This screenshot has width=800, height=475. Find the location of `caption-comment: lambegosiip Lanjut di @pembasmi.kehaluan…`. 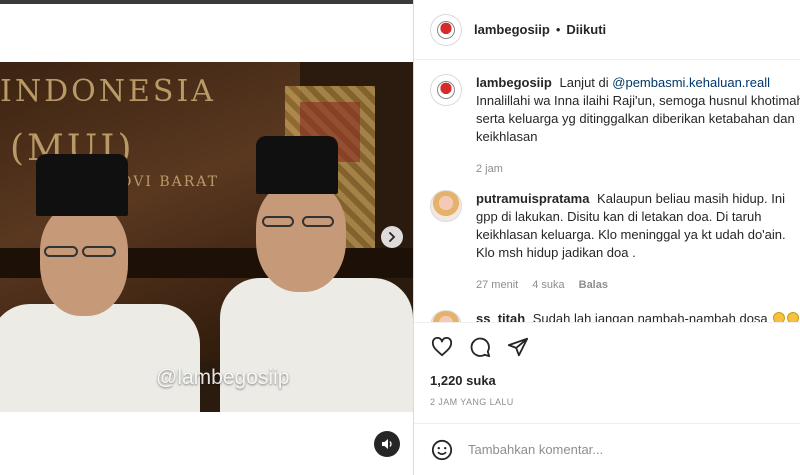

caption-comment: lambegosiip Lanjut di @pembasmi.kehaluan… is located at coordinates (615, 126).